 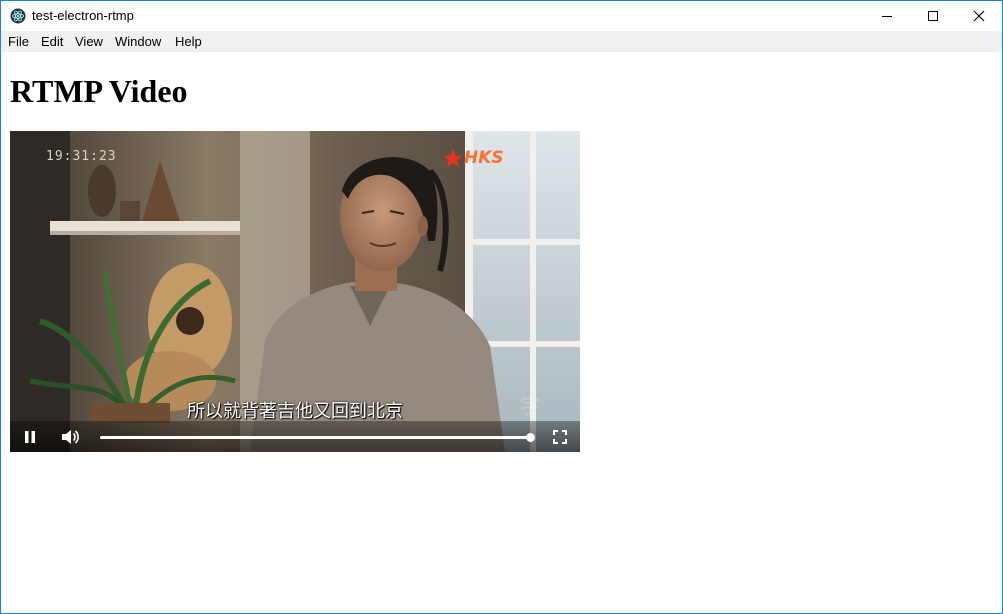 I want to click on progress-bar, so click(x=317, y=437).